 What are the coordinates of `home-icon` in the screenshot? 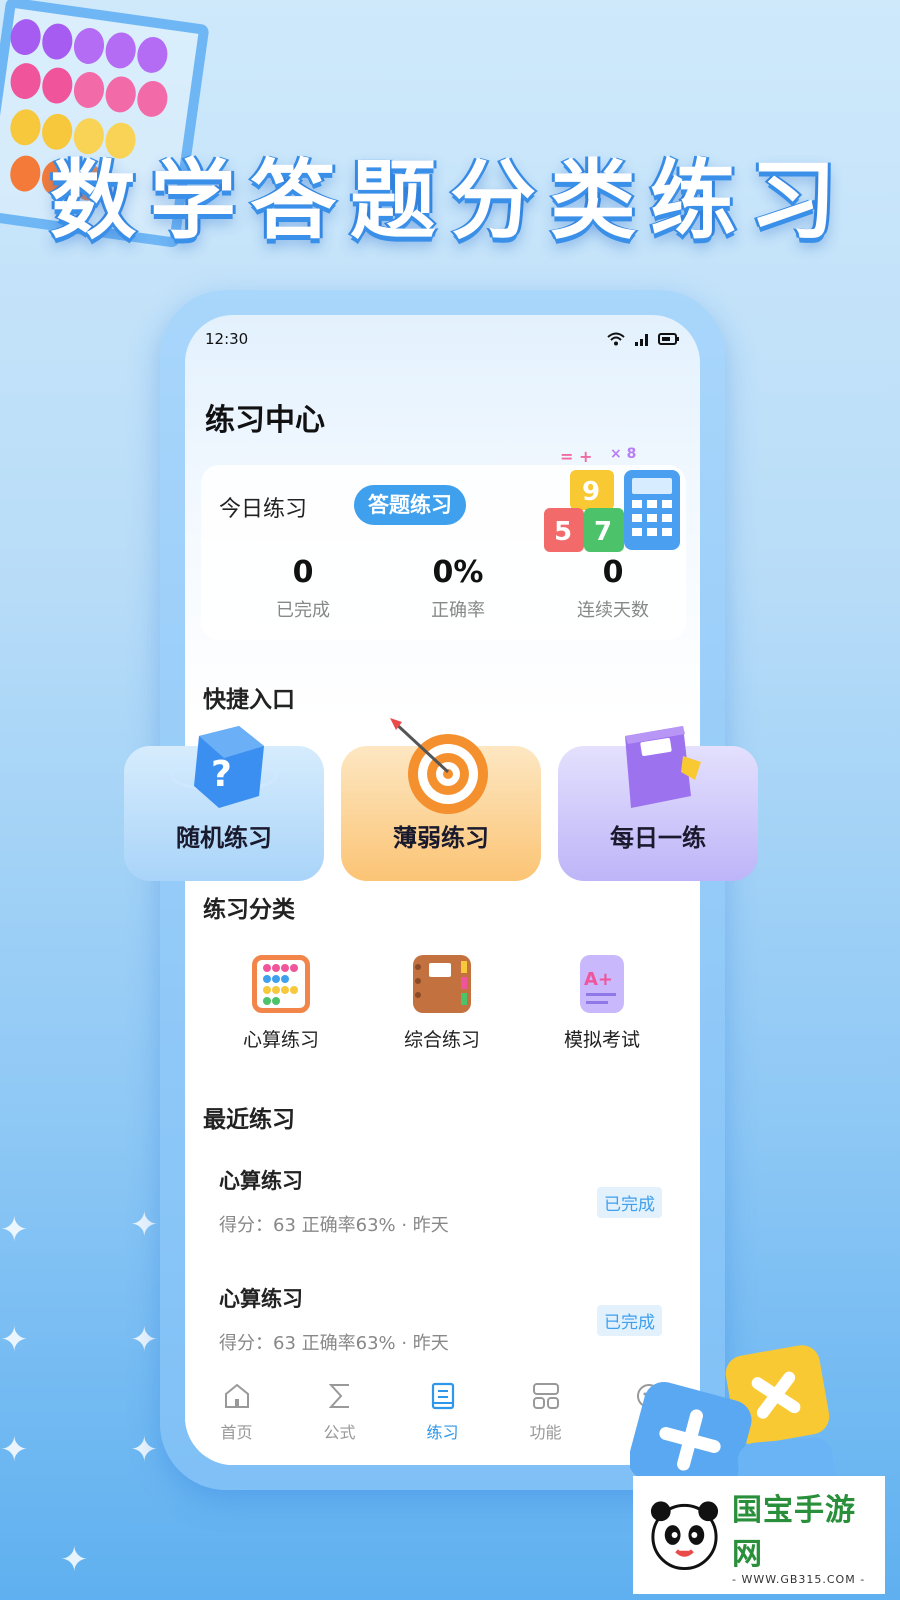 It's located at (236, 1395).